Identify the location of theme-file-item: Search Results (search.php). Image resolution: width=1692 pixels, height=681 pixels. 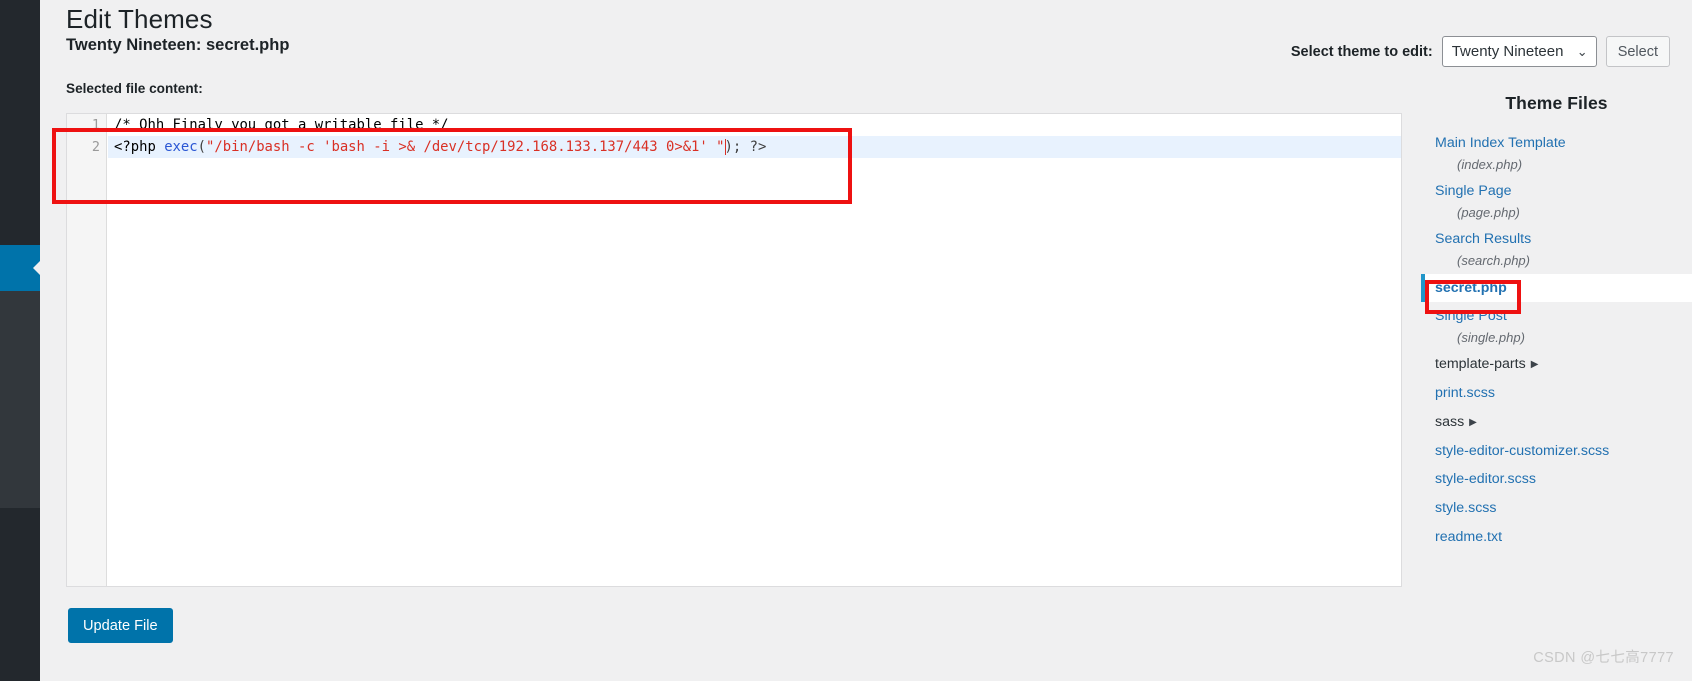
(1556, 249).